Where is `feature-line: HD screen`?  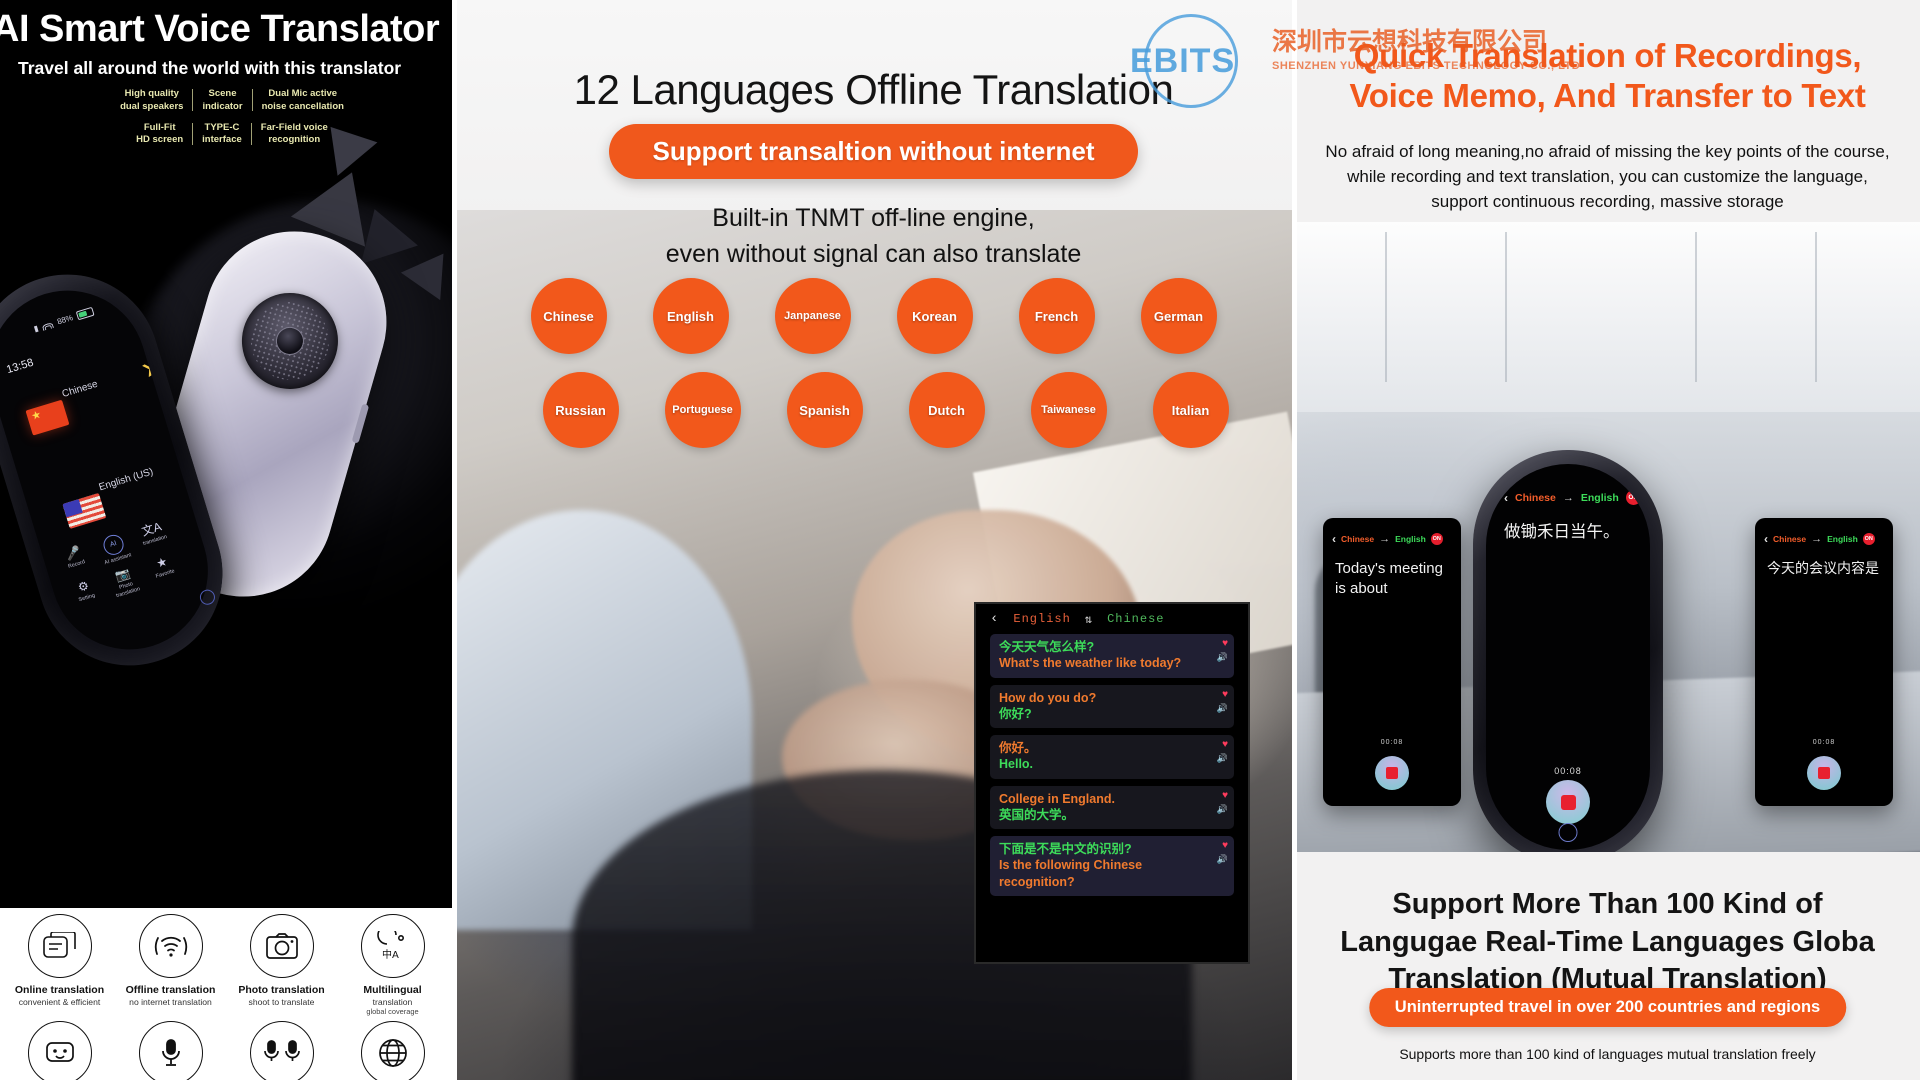
feature-line: HD screen is located at coordinates (160, 140).